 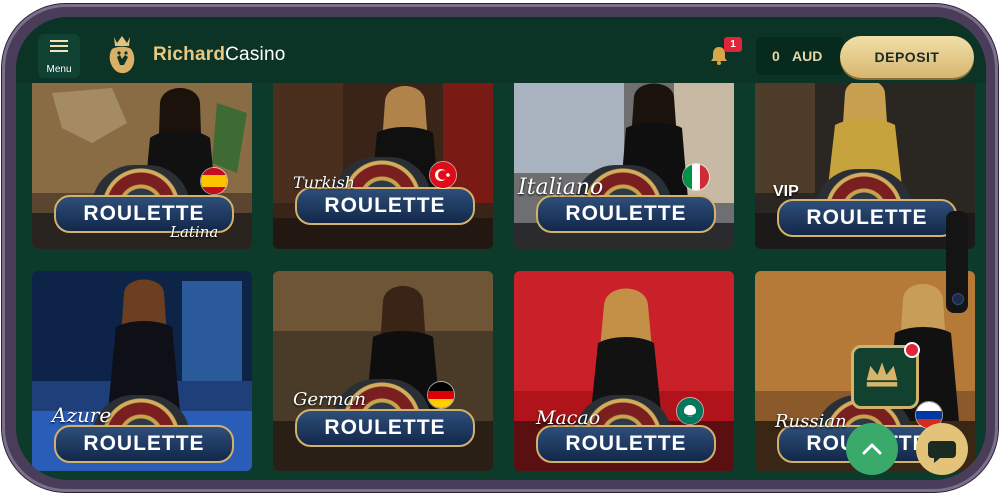 I want to click on macao-flag-icon, so click(x=690, y=411).